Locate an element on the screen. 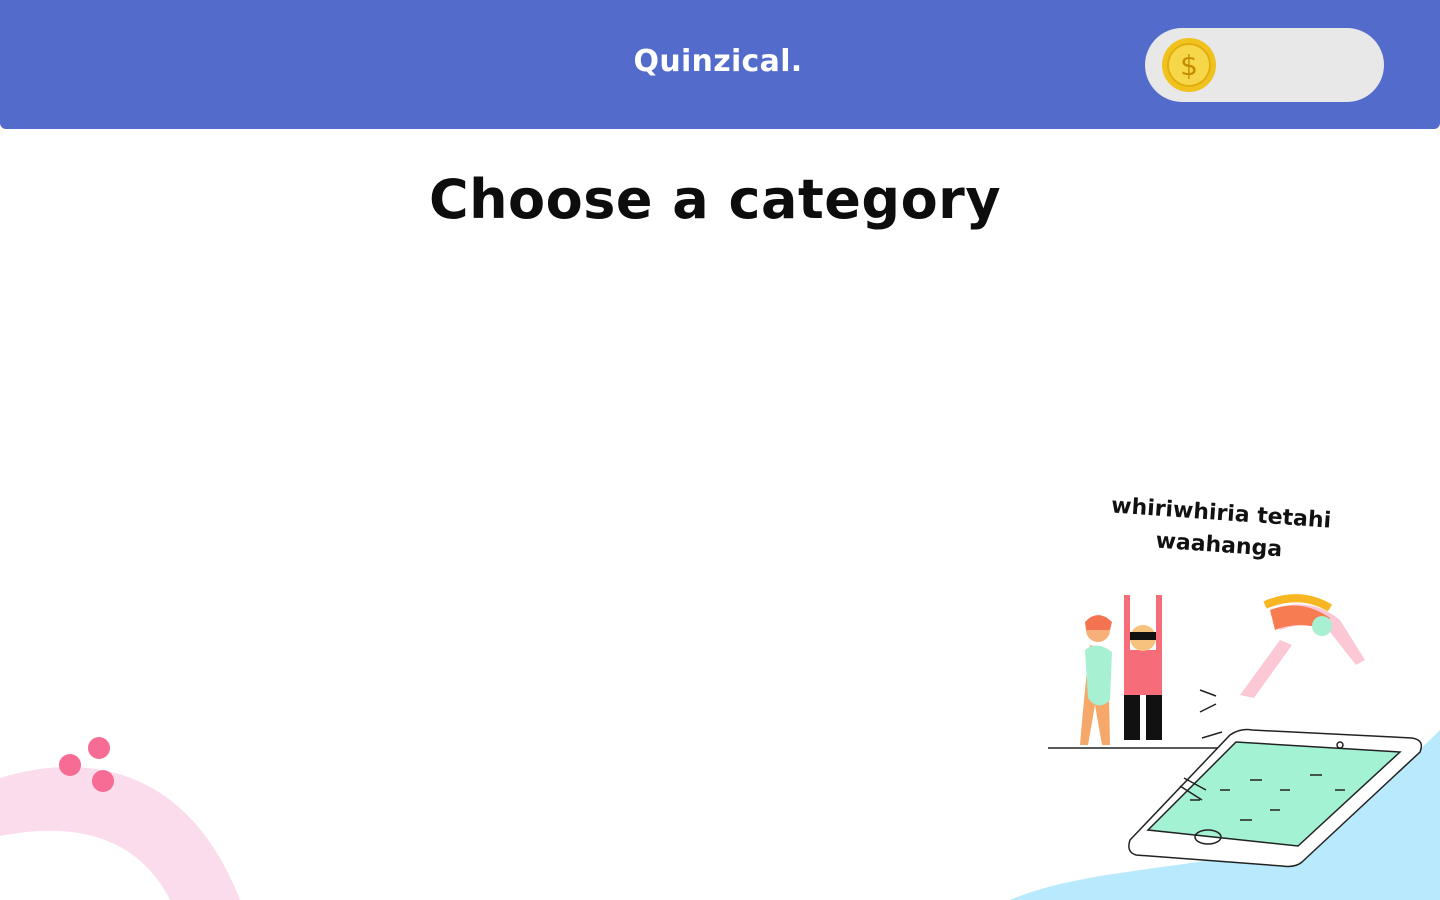 The width and height of the screenshot is (1440, 900). person-diving is located at coordinates (1302, 646).